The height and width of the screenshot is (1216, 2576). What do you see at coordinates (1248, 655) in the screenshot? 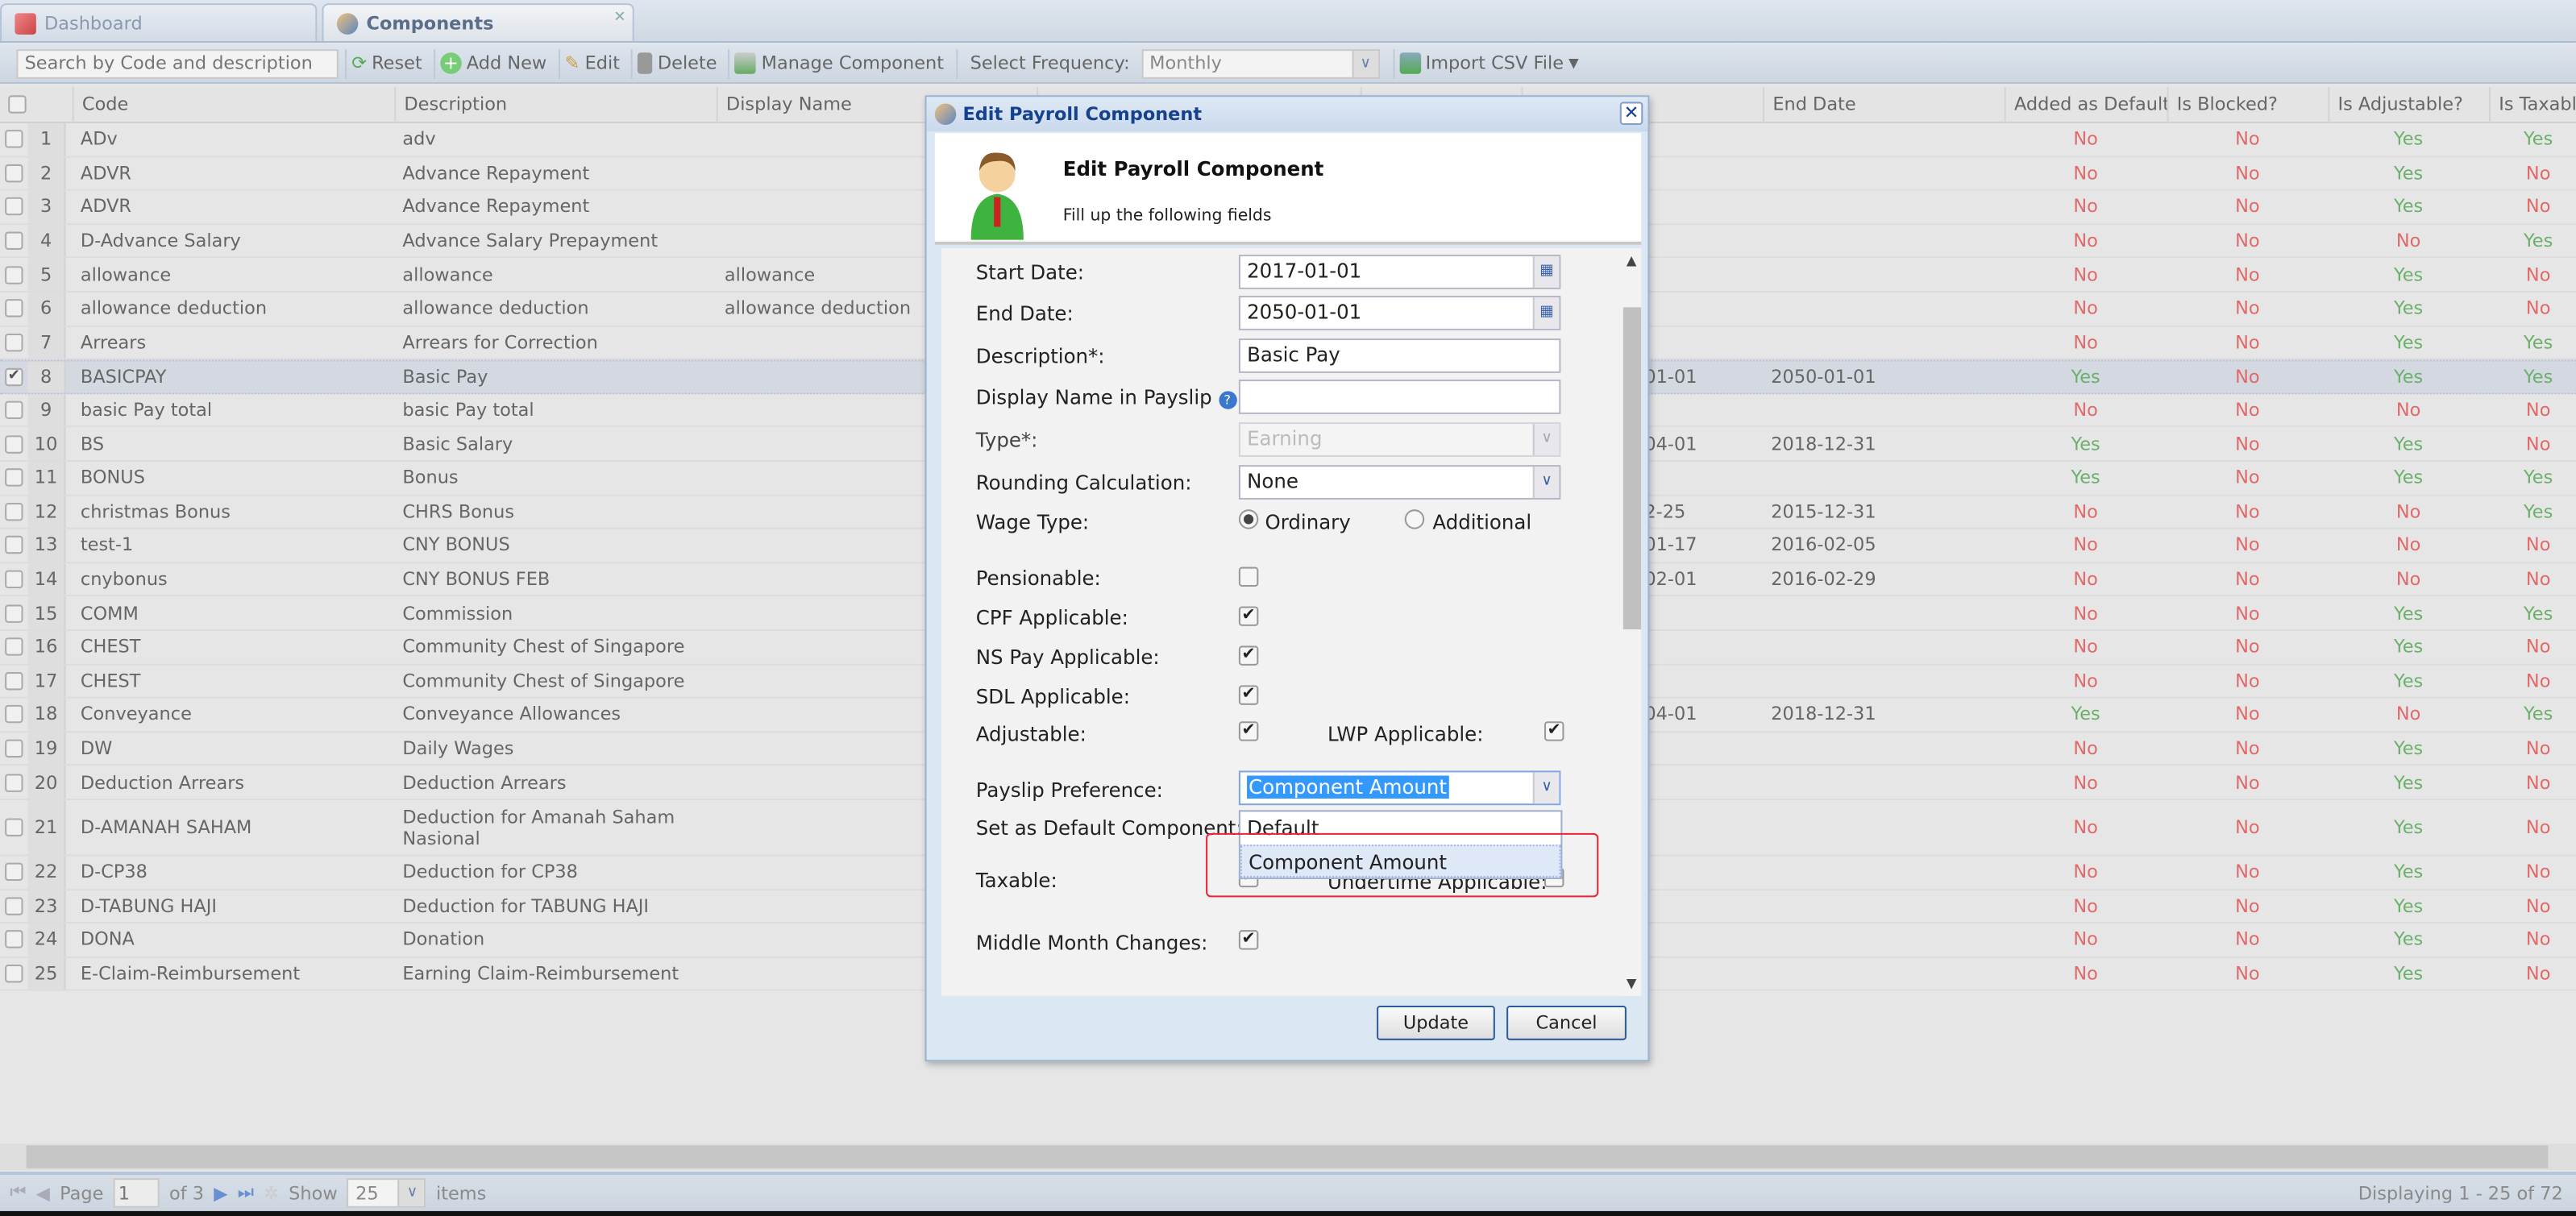
I see `ns-pay-checkbox: ✔` at bounding box center [1248, 655].